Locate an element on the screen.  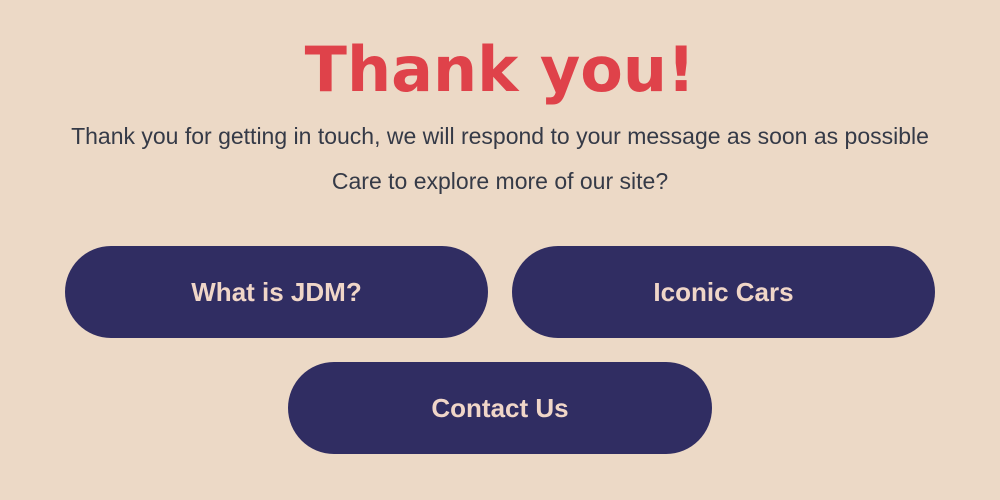
iconic-cars-button: Iconic Cars is located at coordinates (723, 292).